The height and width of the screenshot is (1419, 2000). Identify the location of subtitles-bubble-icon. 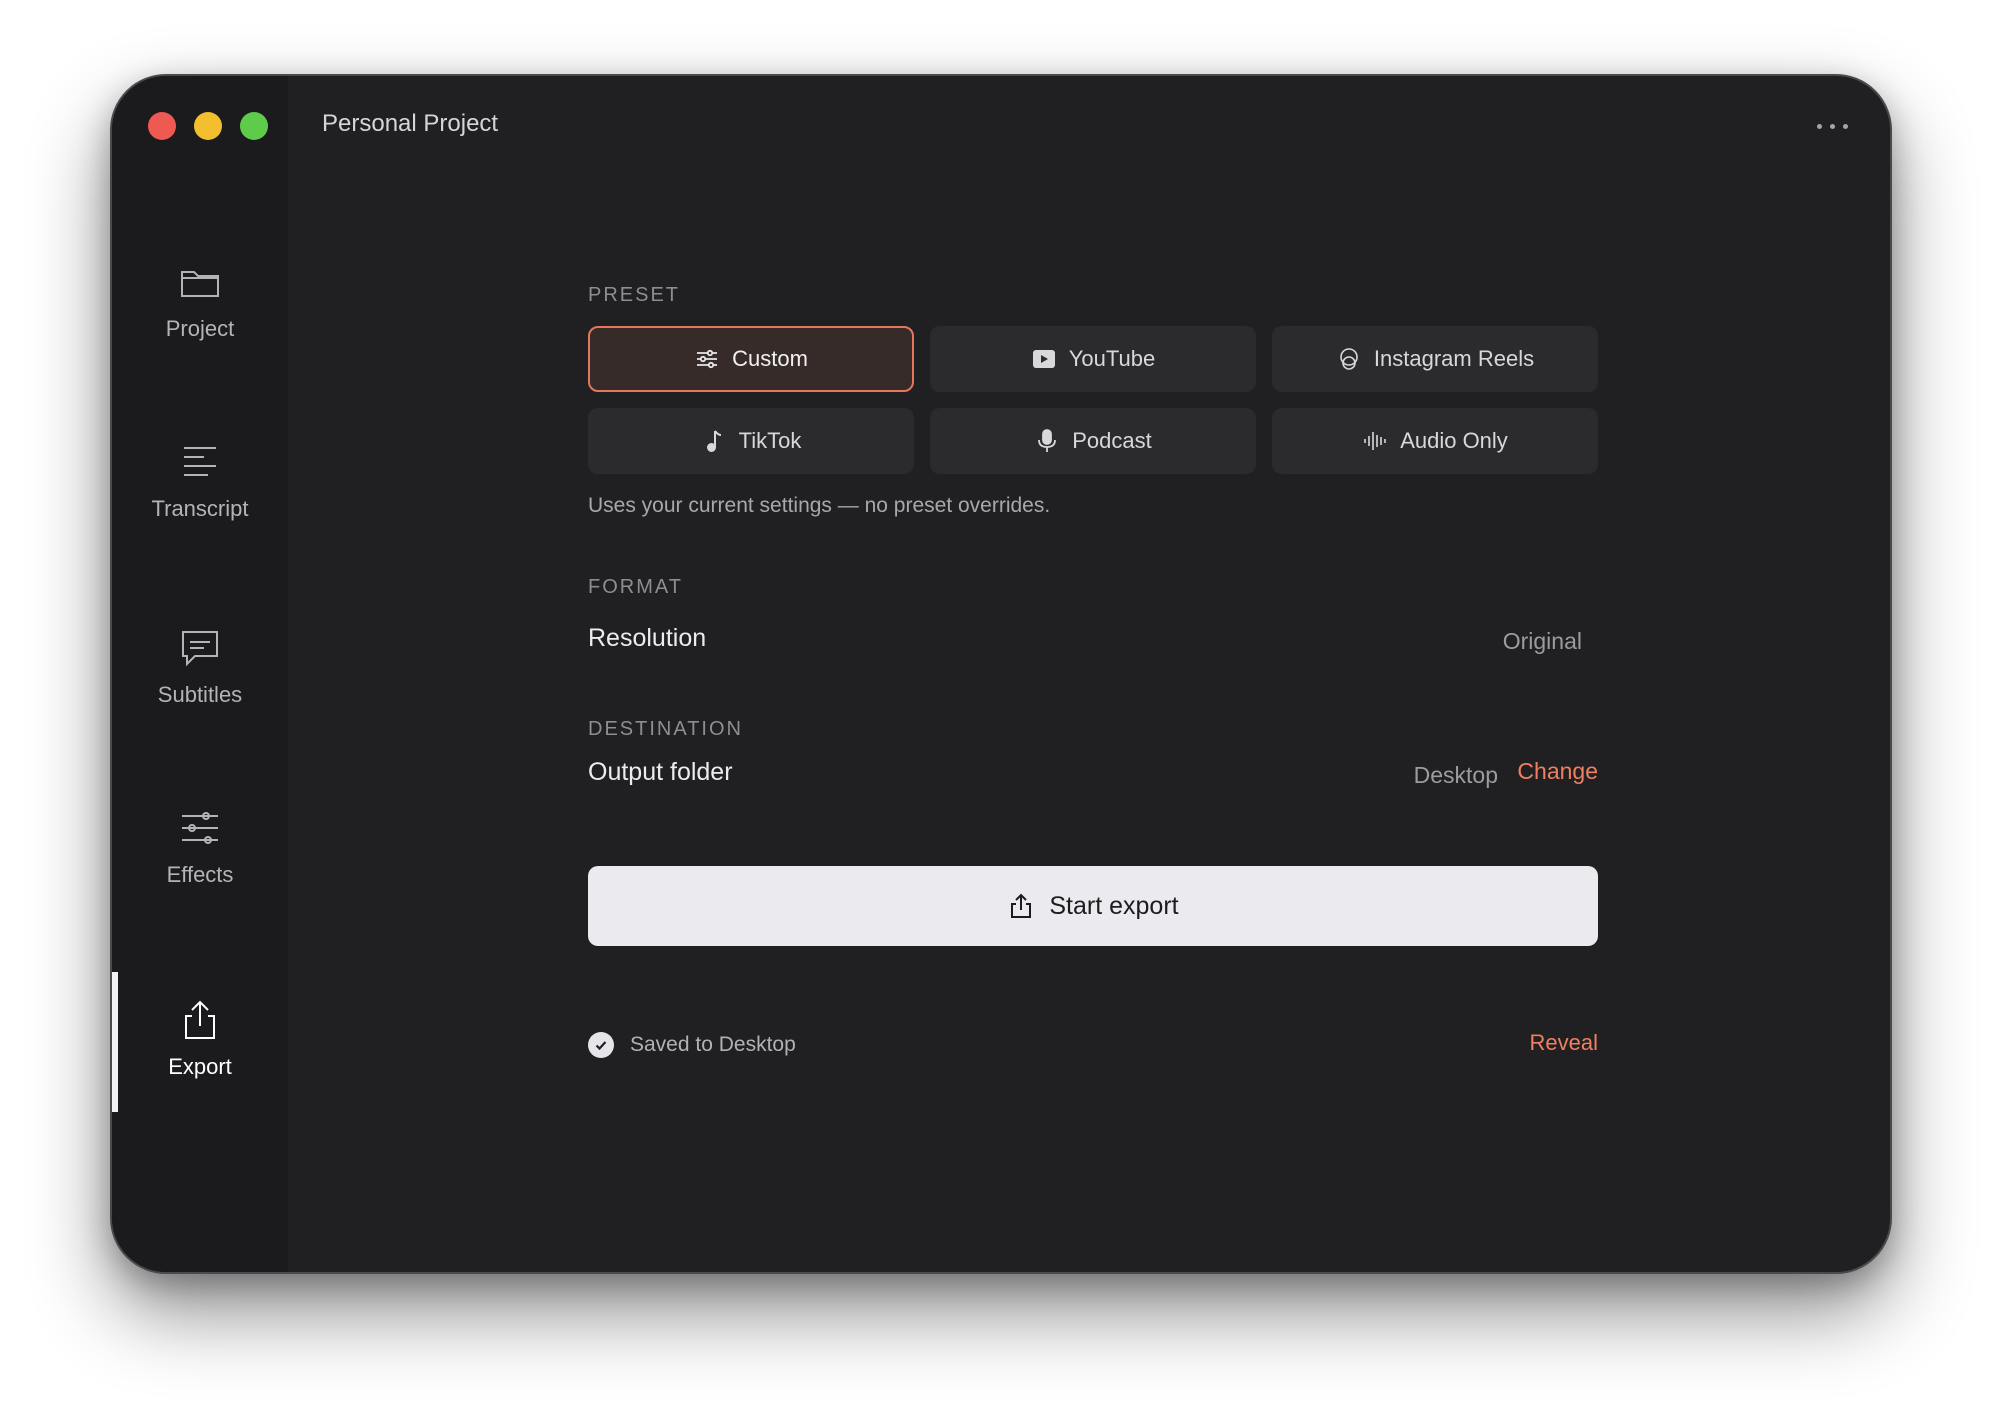
(200, 649).